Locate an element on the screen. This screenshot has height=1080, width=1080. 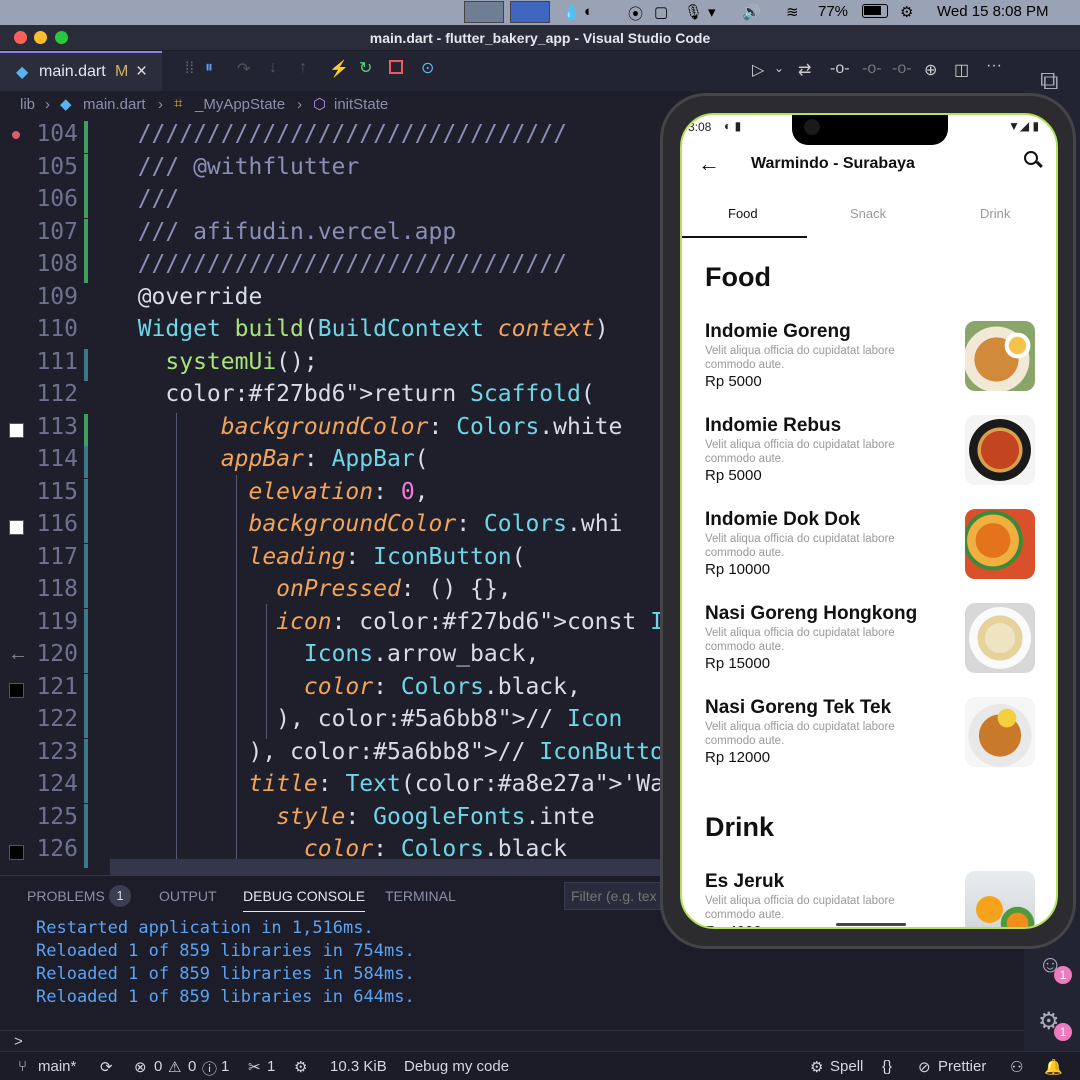
tab-food: Food is located at coordinates (743, 213).